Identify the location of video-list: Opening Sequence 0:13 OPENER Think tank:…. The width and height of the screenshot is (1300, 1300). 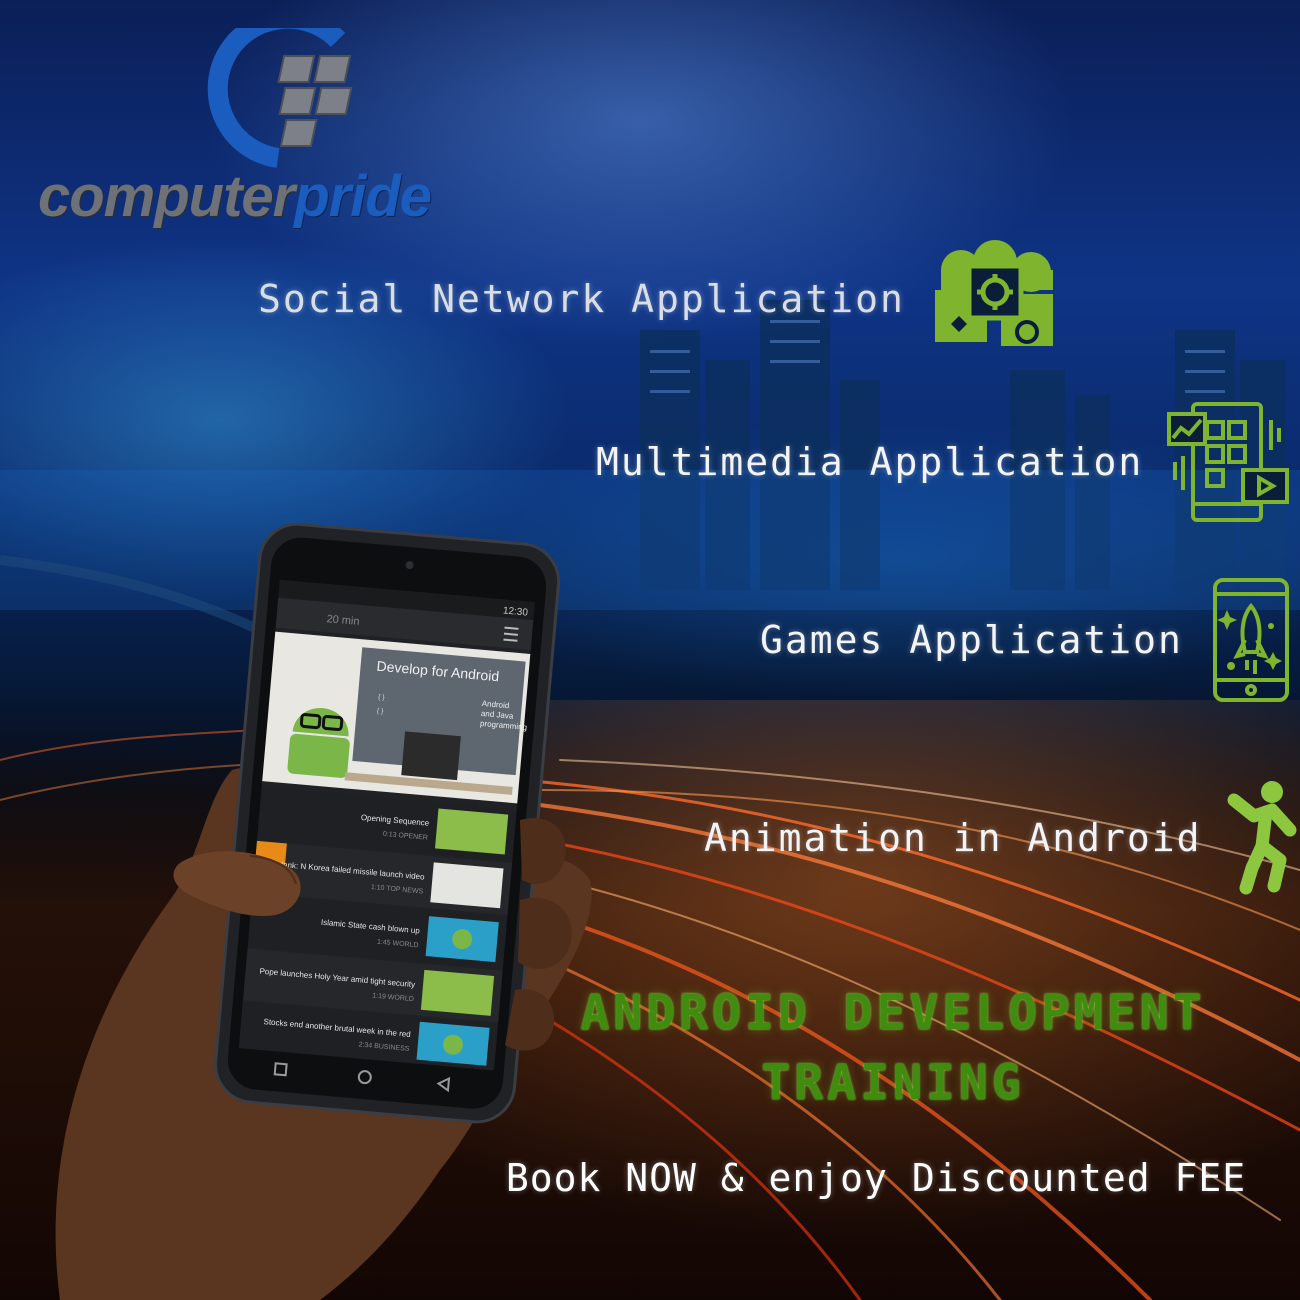
(377, 929).